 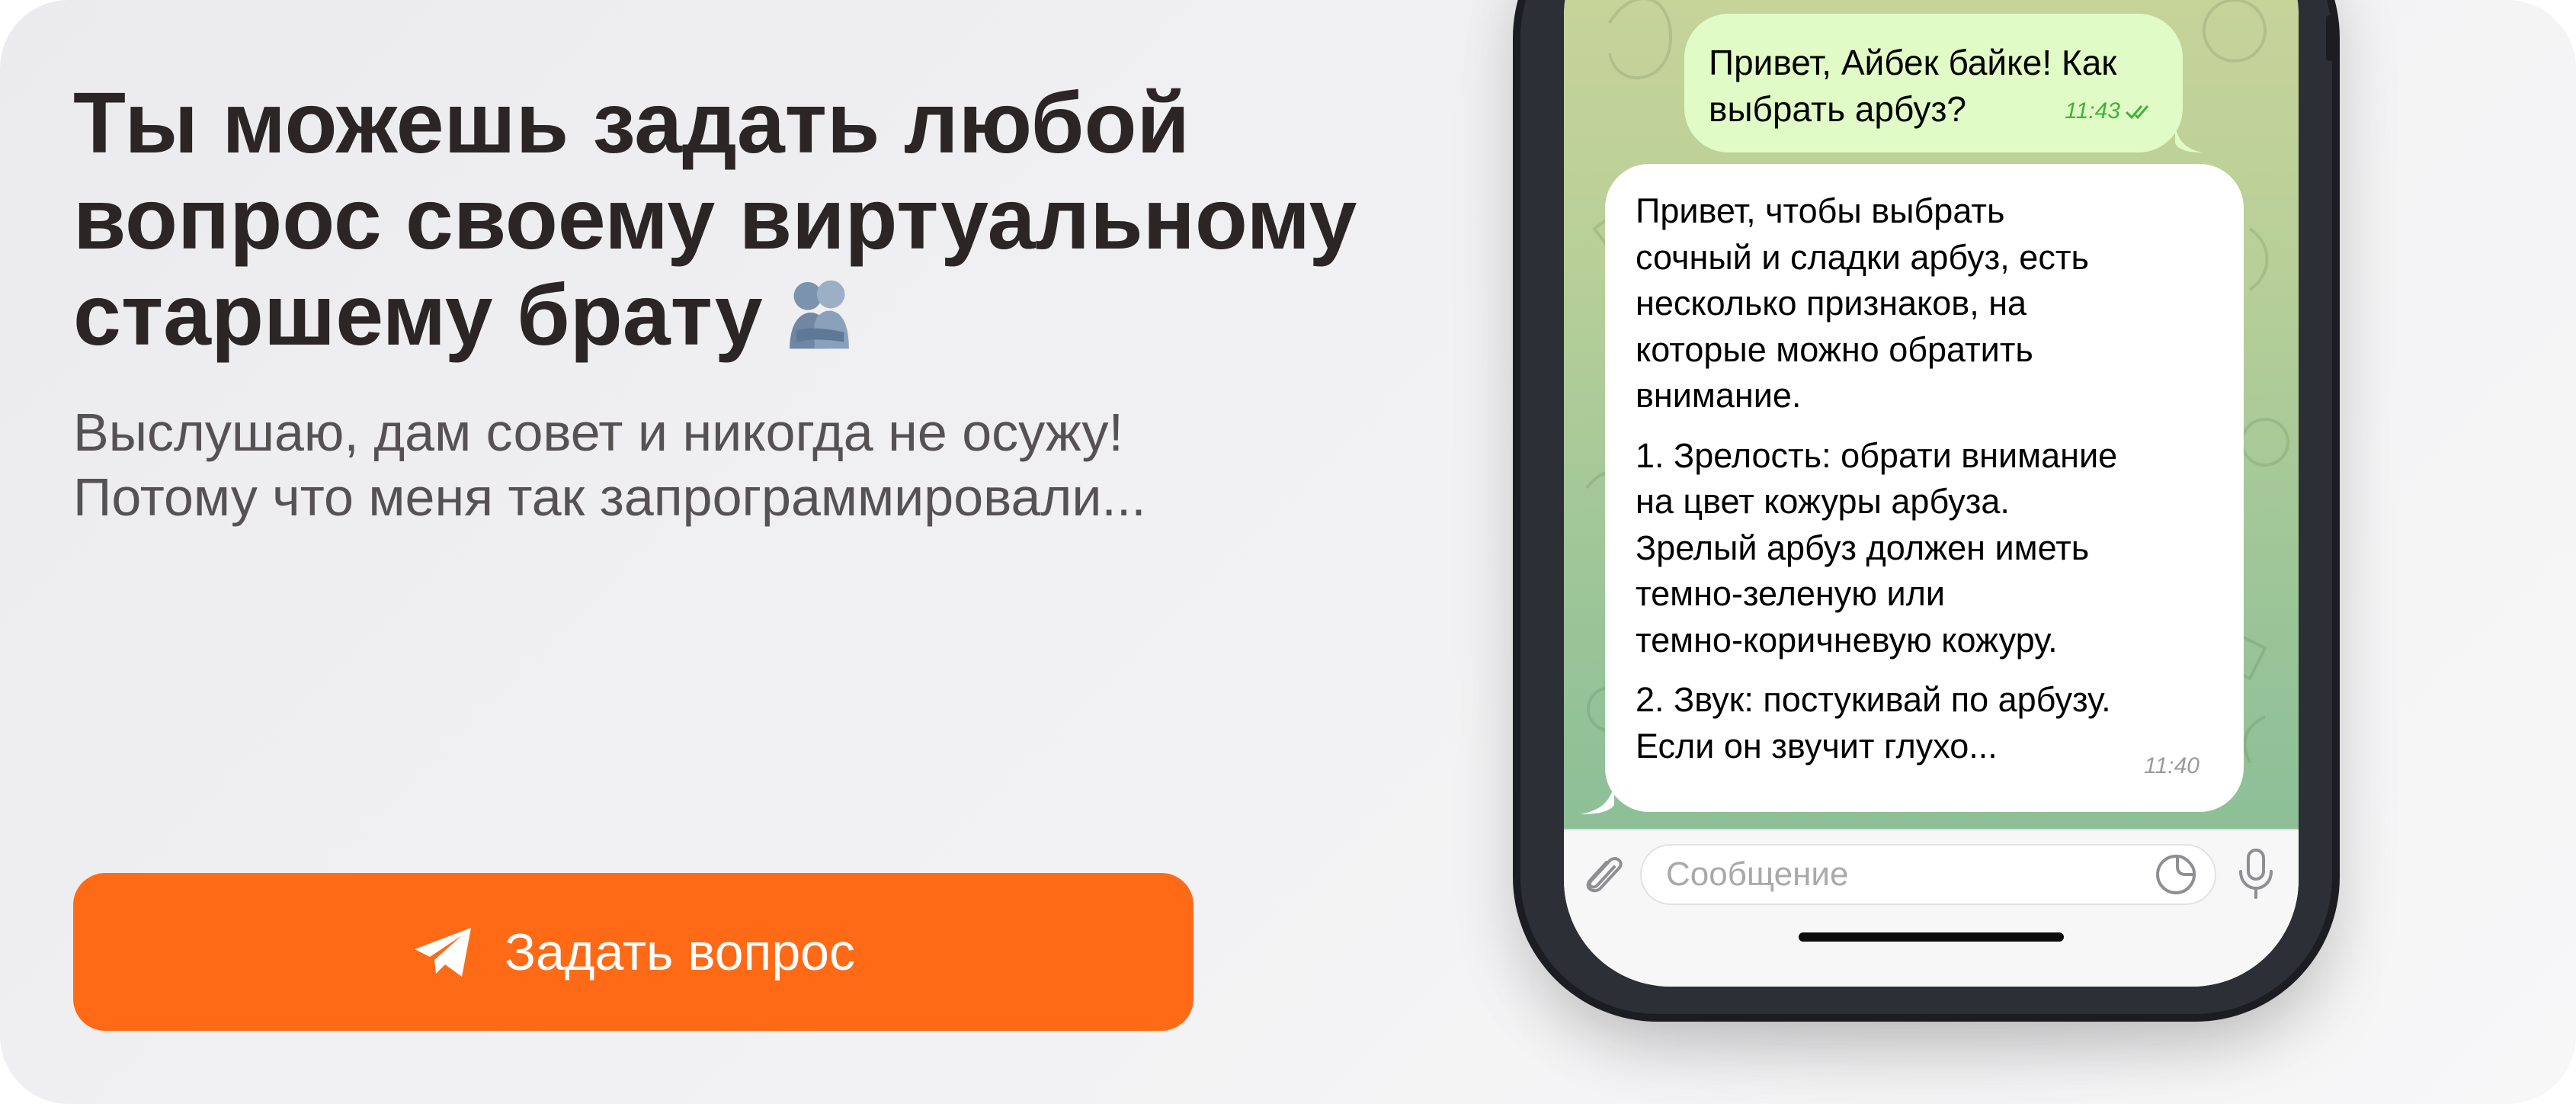 What do you see at coordinates (1873, 700) in the screenshot?
I see `incoming-message-line: 2. Звук: постукивай по арбузу.` at bounding box center [1873, 700].